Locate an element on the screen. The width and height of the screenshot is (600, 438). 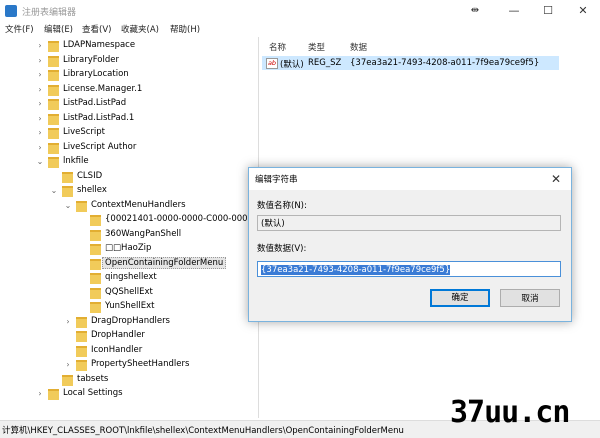
dialog-title-bar: 编辑字符串 ✕ is located at coordinates (410, 179).